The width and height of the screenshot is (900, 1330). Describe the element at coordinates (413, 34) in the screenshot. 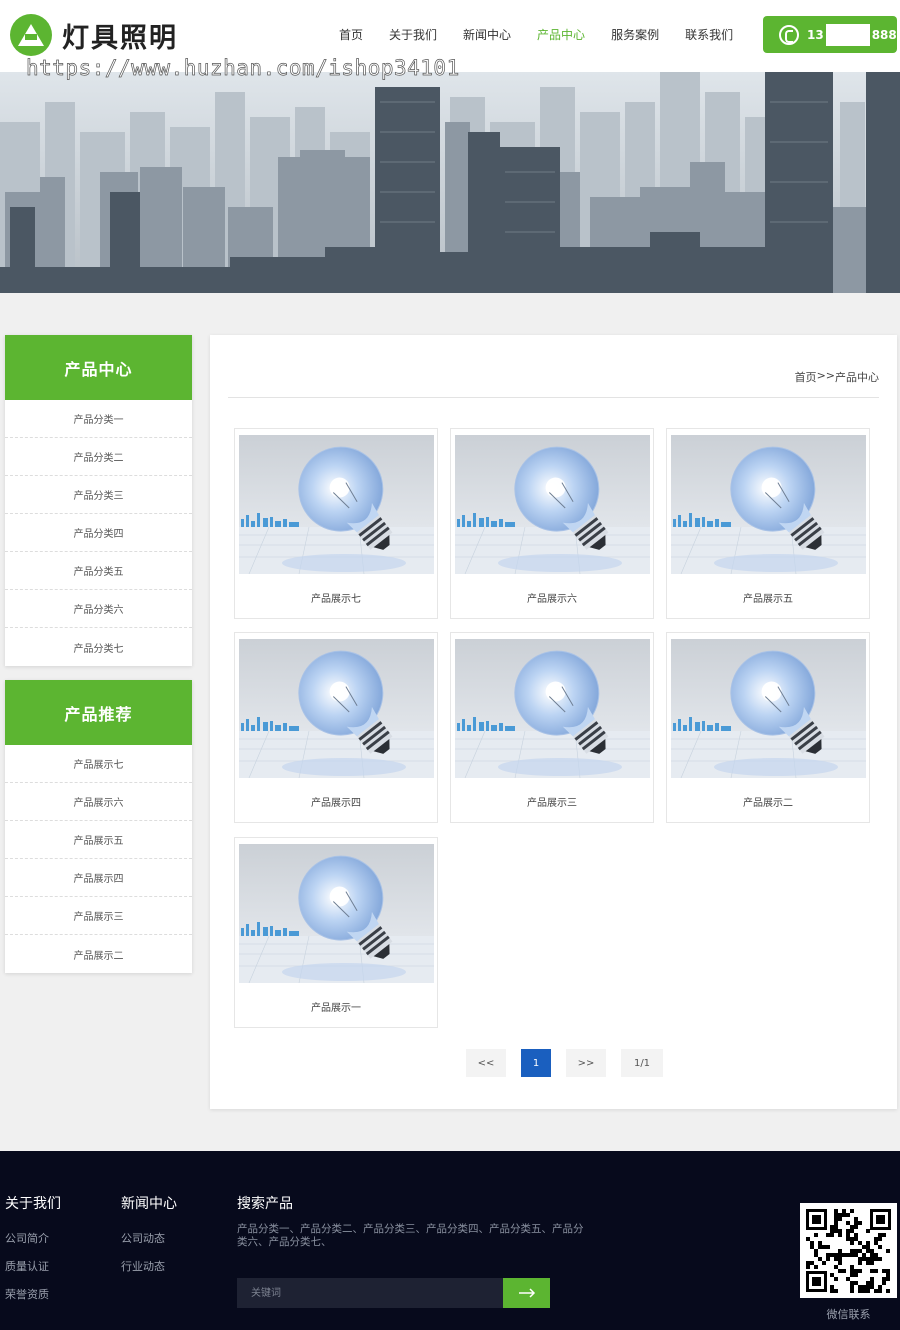

I see `nav-about: 关于我们` at that location.